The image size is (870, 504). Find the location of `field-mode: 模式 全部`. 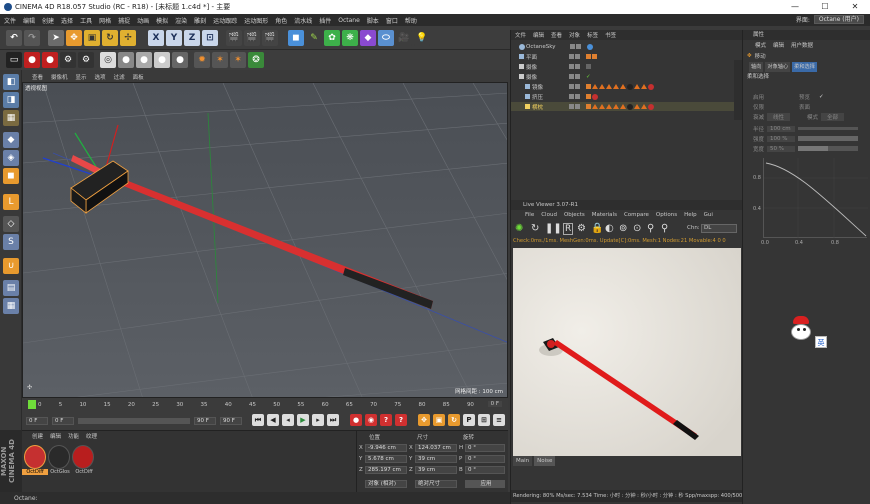

field-mode: 模式 全部 is located at coordinates (838, 116).